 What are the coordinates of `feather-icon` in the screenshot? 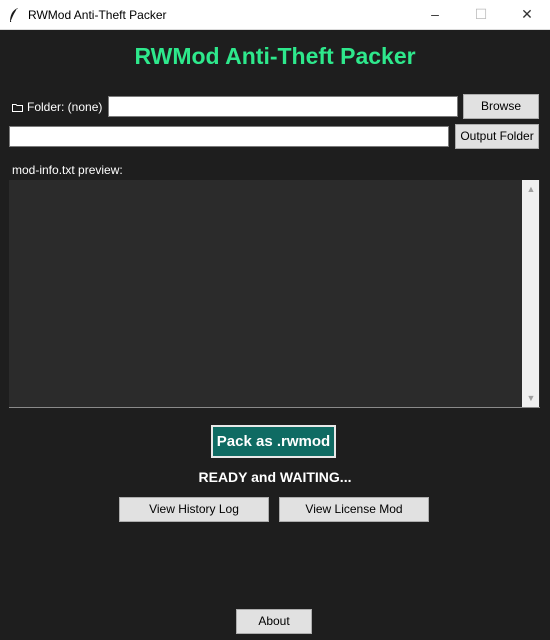 It's located at (14, 15).